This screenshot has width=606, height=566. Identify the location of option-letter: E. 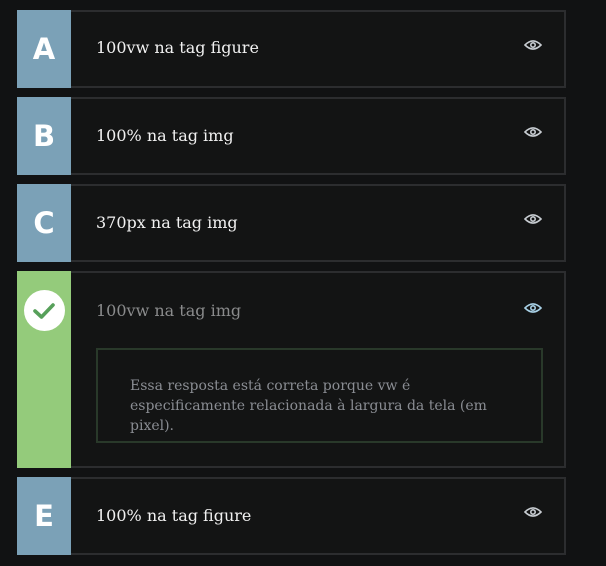
(44, 515).